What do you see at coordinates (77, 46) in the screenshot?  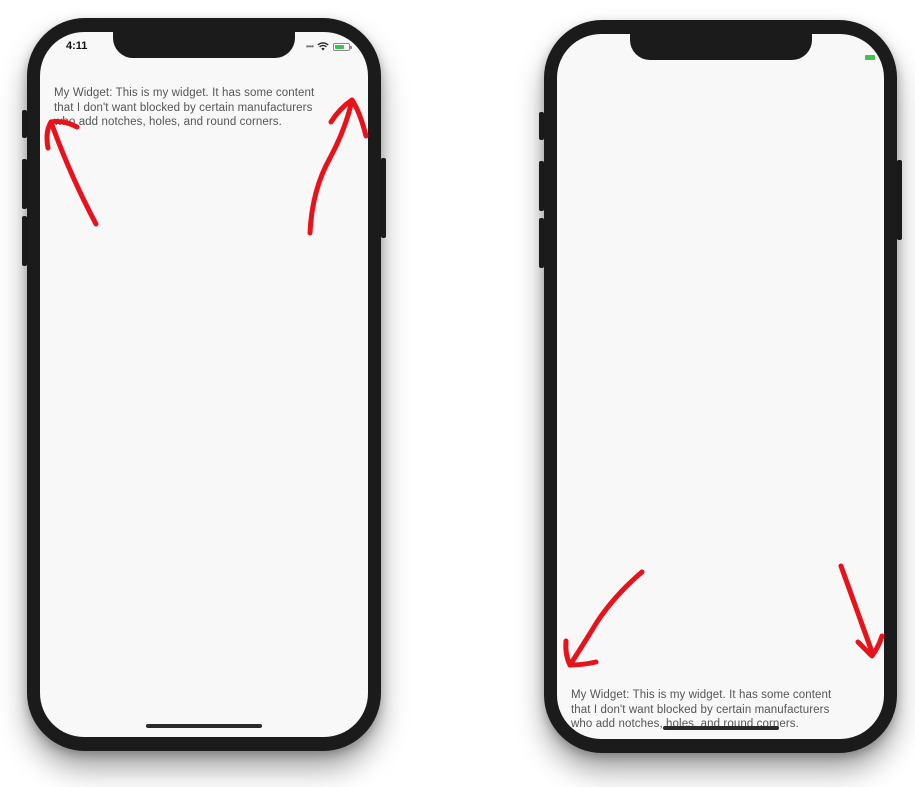 I see `status-time: 4:11` at bounding box center [77, 46].